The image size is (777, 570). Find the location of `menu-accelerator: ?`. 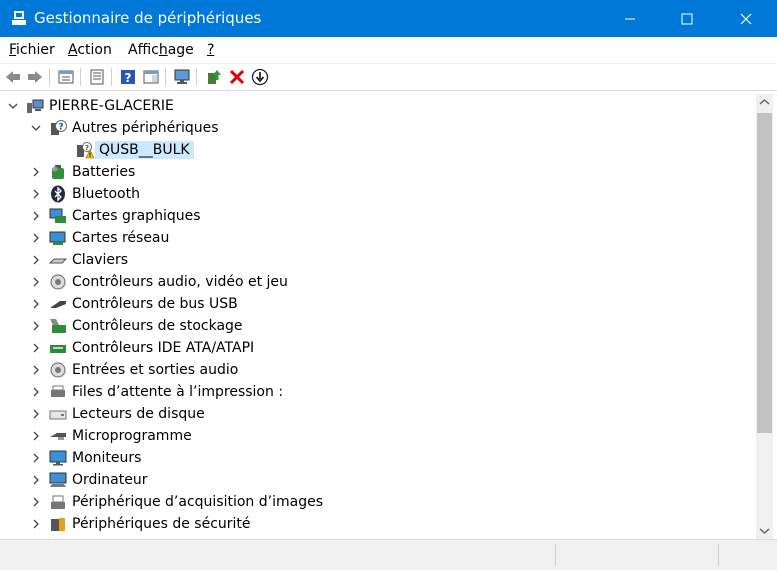

menu-accelerator: ? is located at coordinates (211, 50).